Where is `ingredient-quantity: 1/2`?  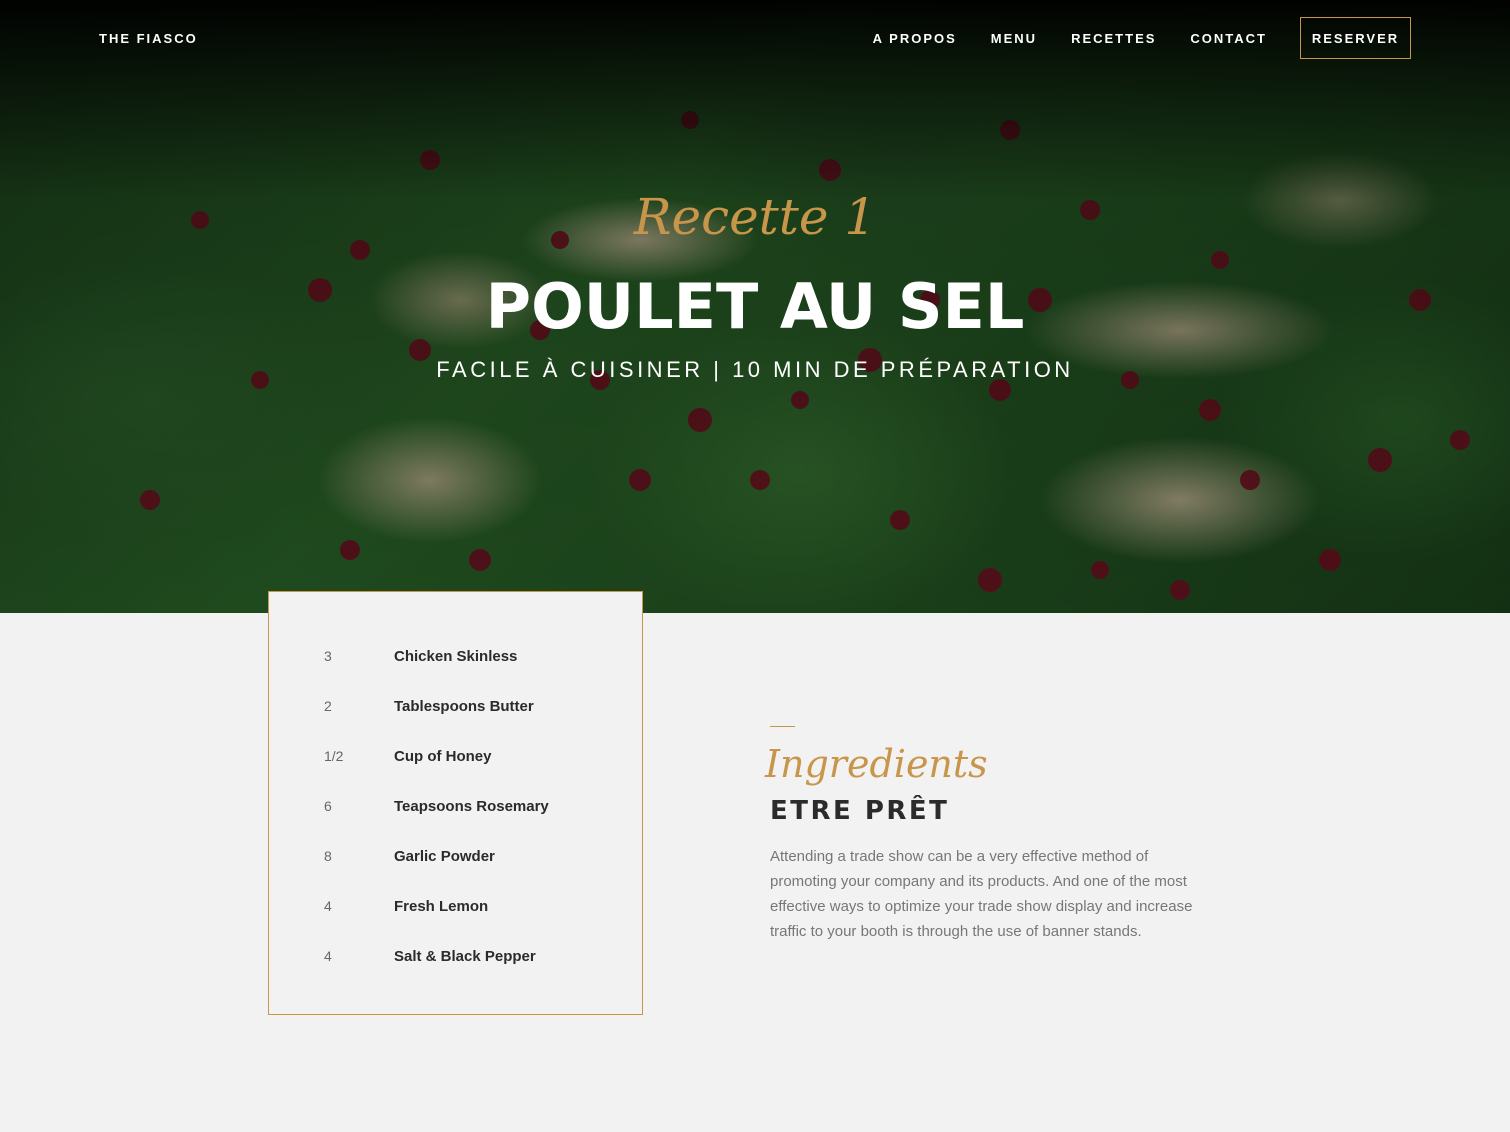 ingredient-quantity: 1/2 is located at coordinates (334, 756).